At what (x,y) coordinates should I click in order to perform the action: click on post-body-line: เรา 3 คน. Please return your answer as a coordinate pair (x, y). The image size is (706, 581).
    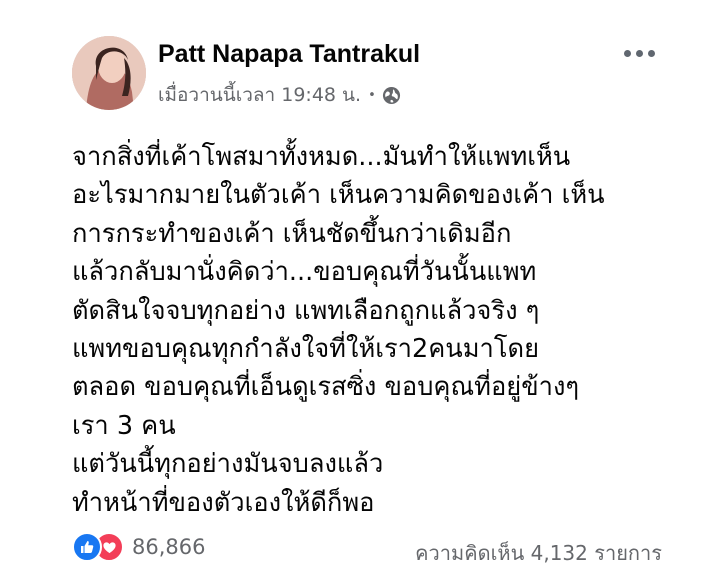
    Looking at the image, I should click on (124, 425).